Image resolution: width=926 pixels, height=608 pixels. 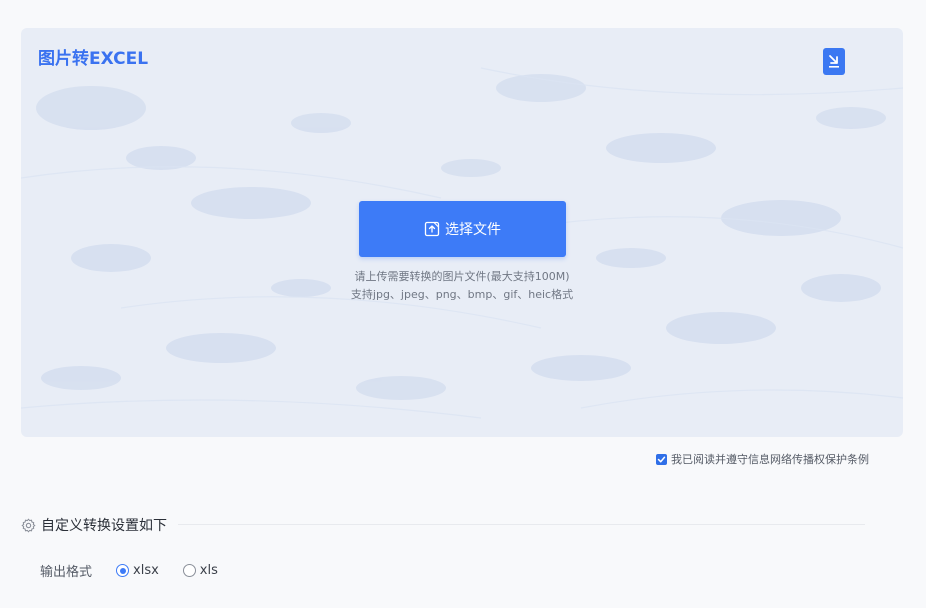 I want to click on download-icon, so click(x=834, y=61).